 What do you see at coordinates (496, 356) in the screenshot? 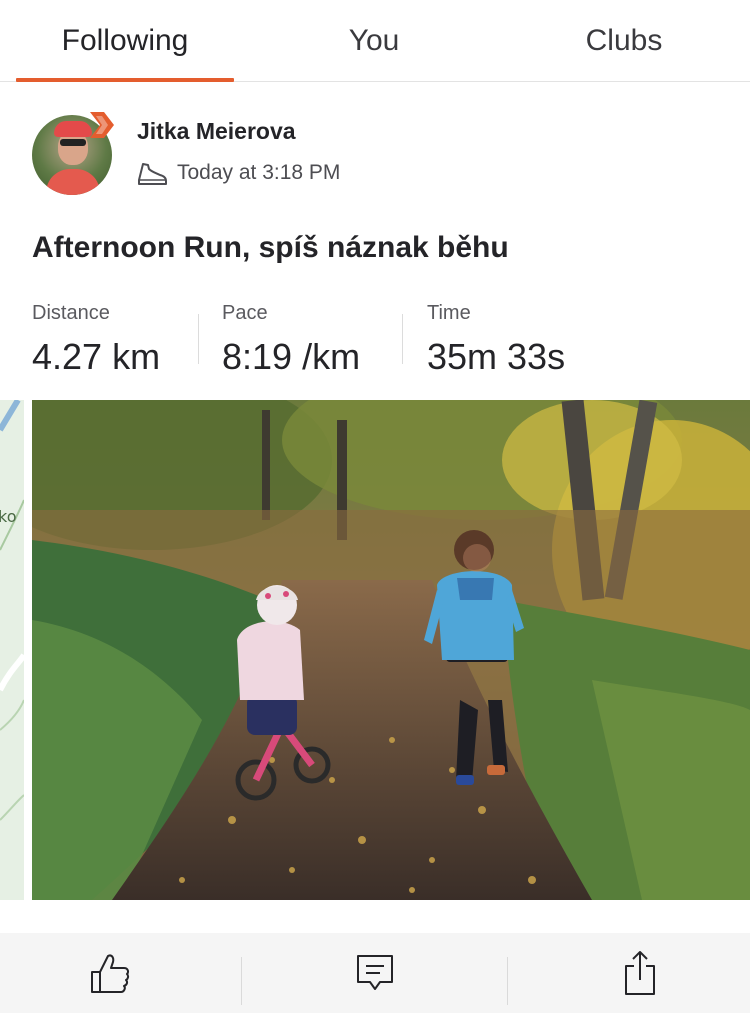
I see `stat-time-value: 35m 33s` at bounding box center [496, 356].